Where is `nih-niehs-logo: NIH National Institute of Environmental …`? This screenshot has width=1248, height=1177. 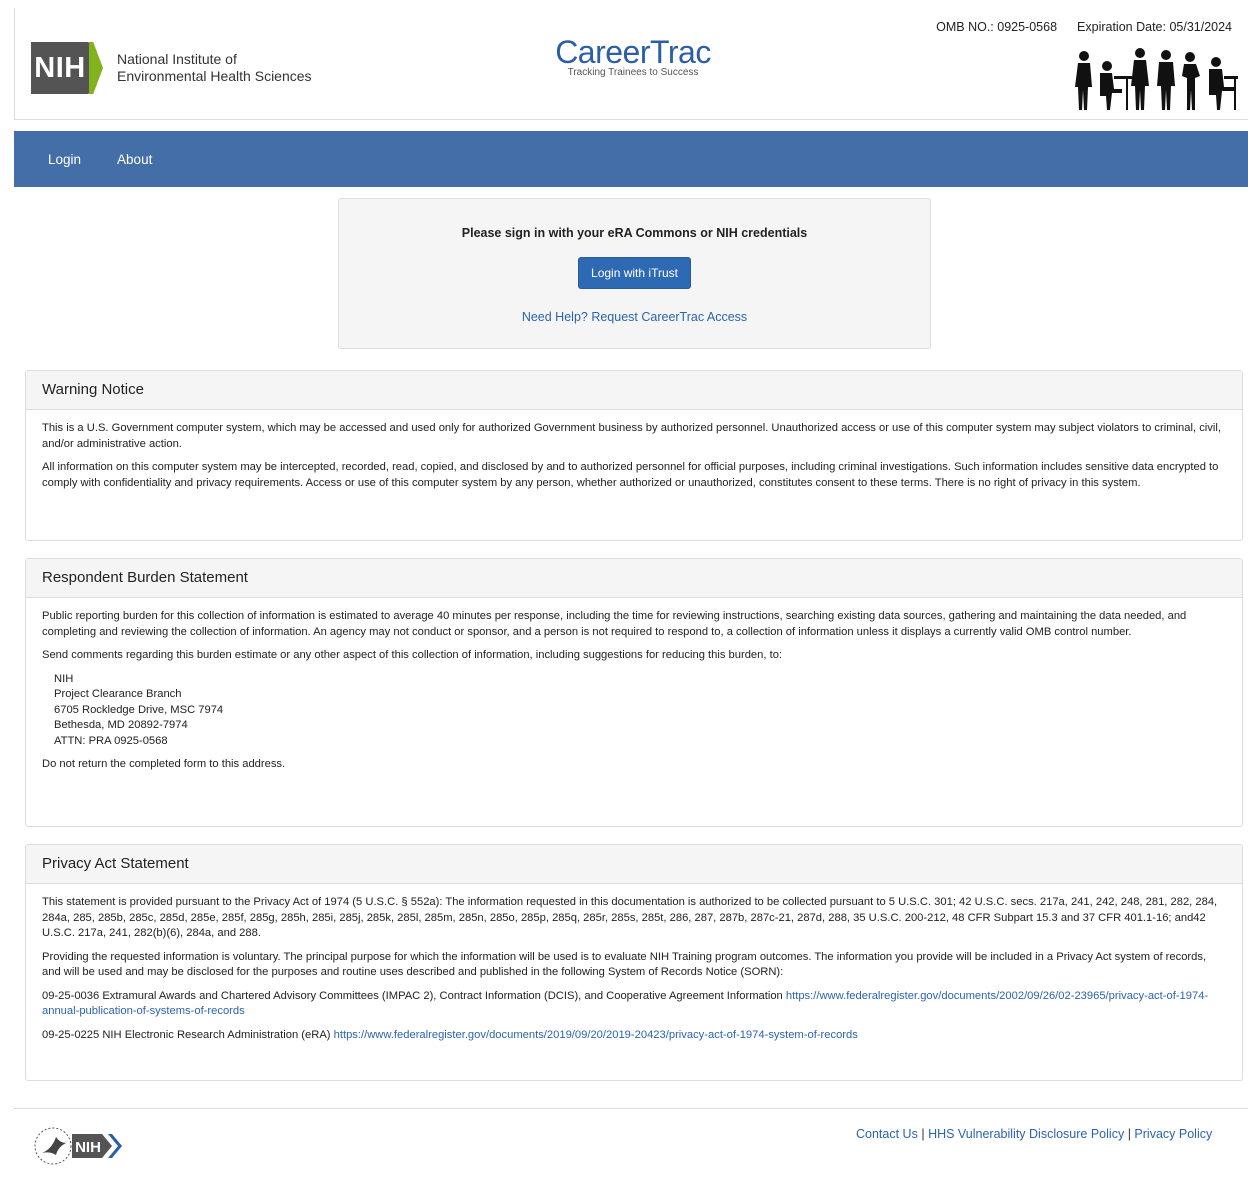
nih-niehs-logo: NIH National Institute of Environmental … is located at coordinates (171, 68).